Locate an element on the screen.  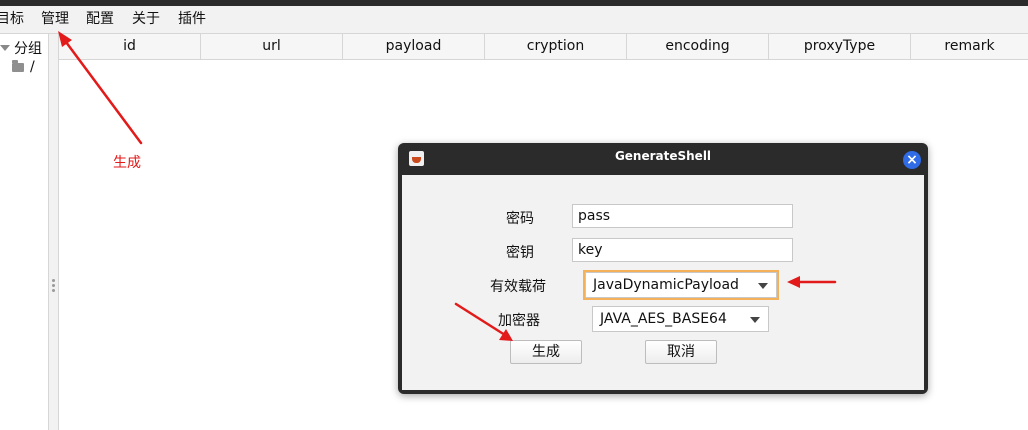
column-encoding: encoding is located at coordinates (698, 46).